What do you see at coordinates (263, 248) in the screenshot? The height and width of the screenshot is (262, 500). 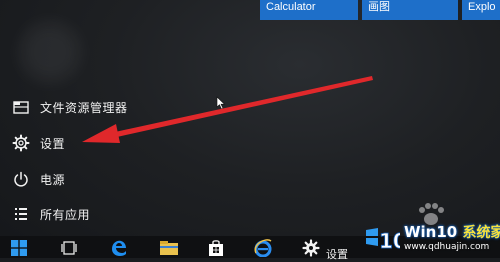 I see `ie-icon` at bounding box center [263, 248].